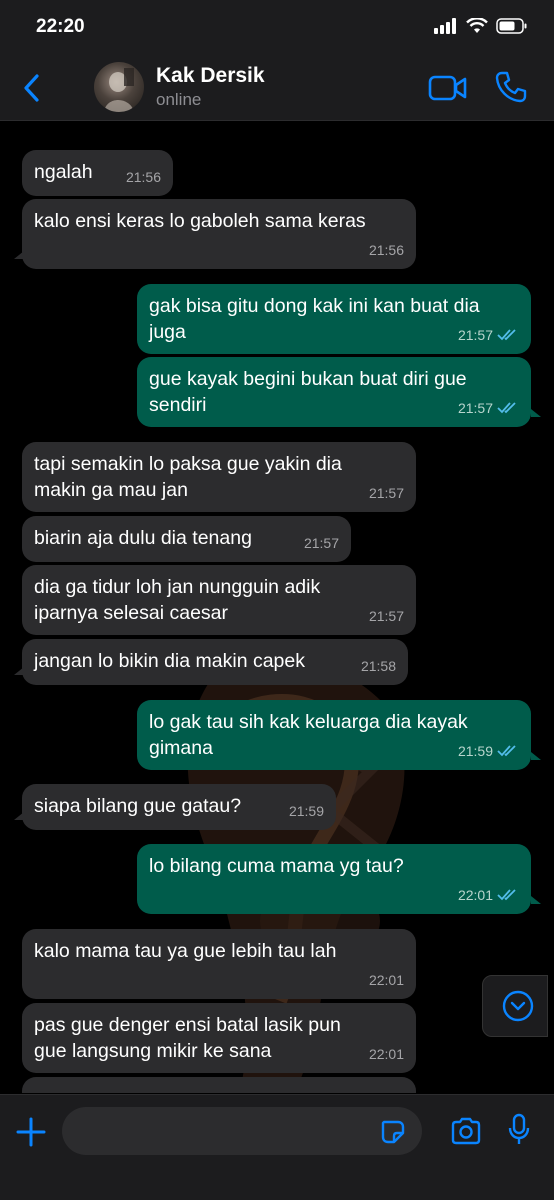 The image size is (554, 1200). I want to click on message-input-bar, so click(277, 1147).